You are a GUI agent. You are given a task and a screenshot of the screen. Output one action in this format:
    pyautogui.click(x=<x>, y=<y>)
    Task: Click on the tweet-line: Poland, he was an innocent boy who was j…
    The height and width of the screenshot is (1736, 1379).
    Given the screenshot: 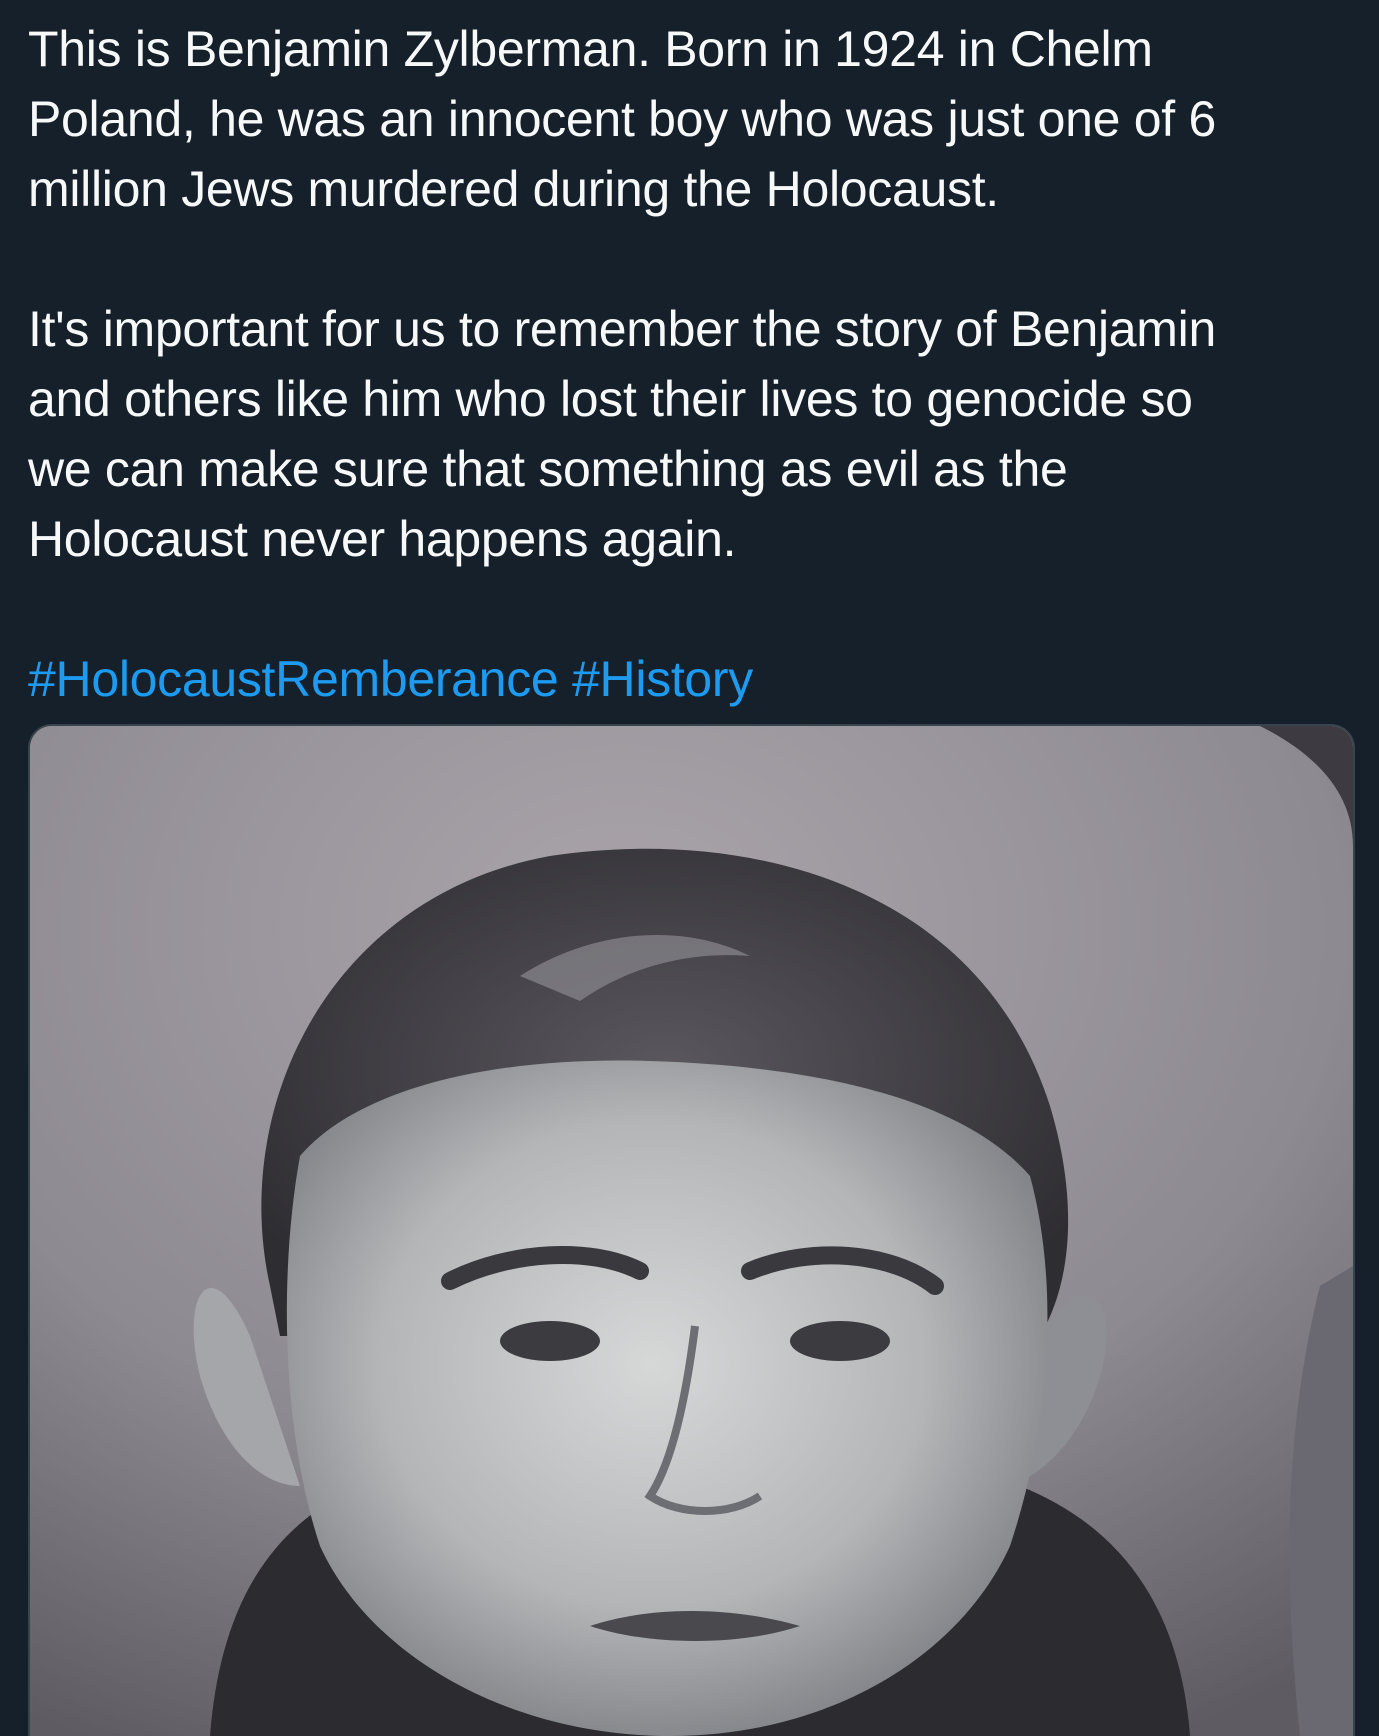 What is the action you would take?
    pyautogui.click(x=622, y=119)
    